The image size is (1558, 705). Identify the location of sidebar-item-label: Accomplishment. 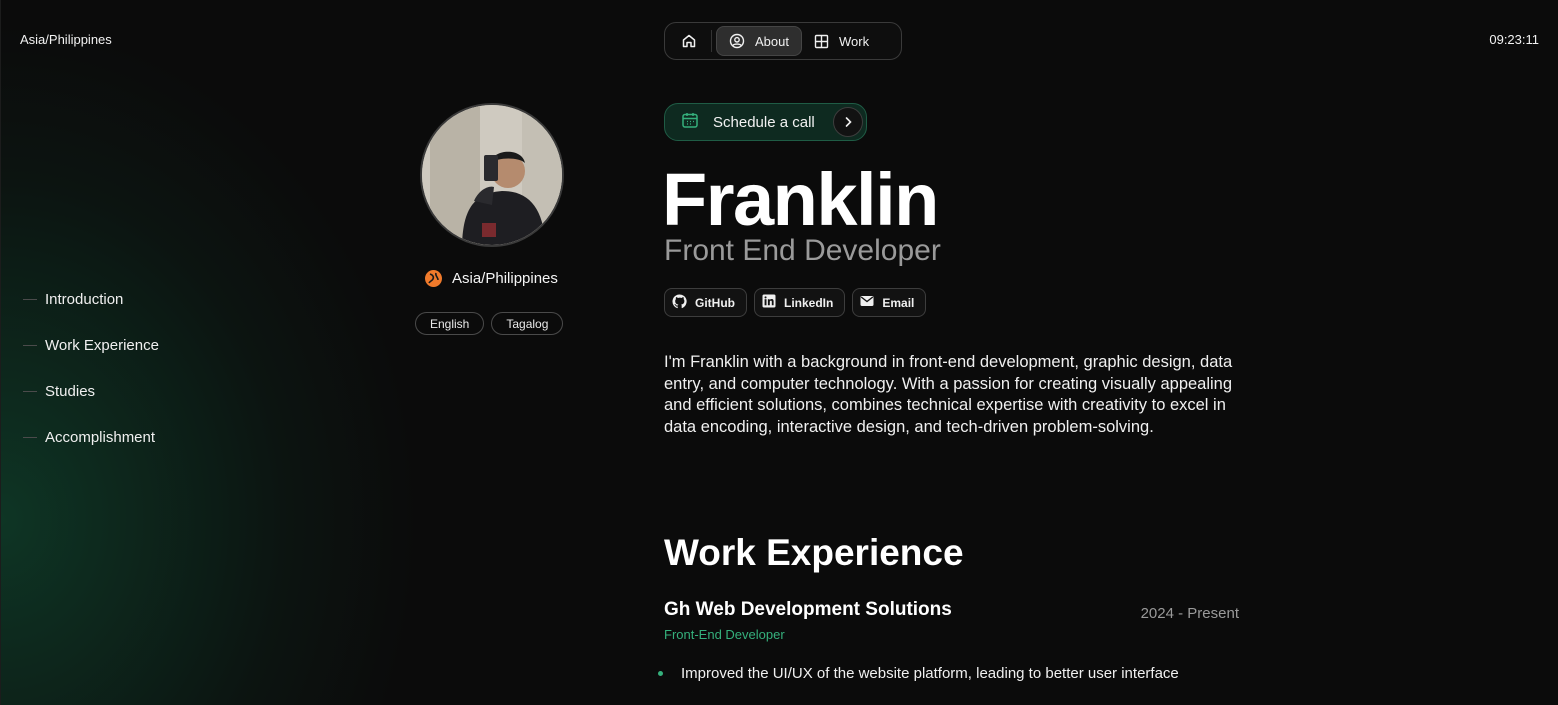
(100, 437).